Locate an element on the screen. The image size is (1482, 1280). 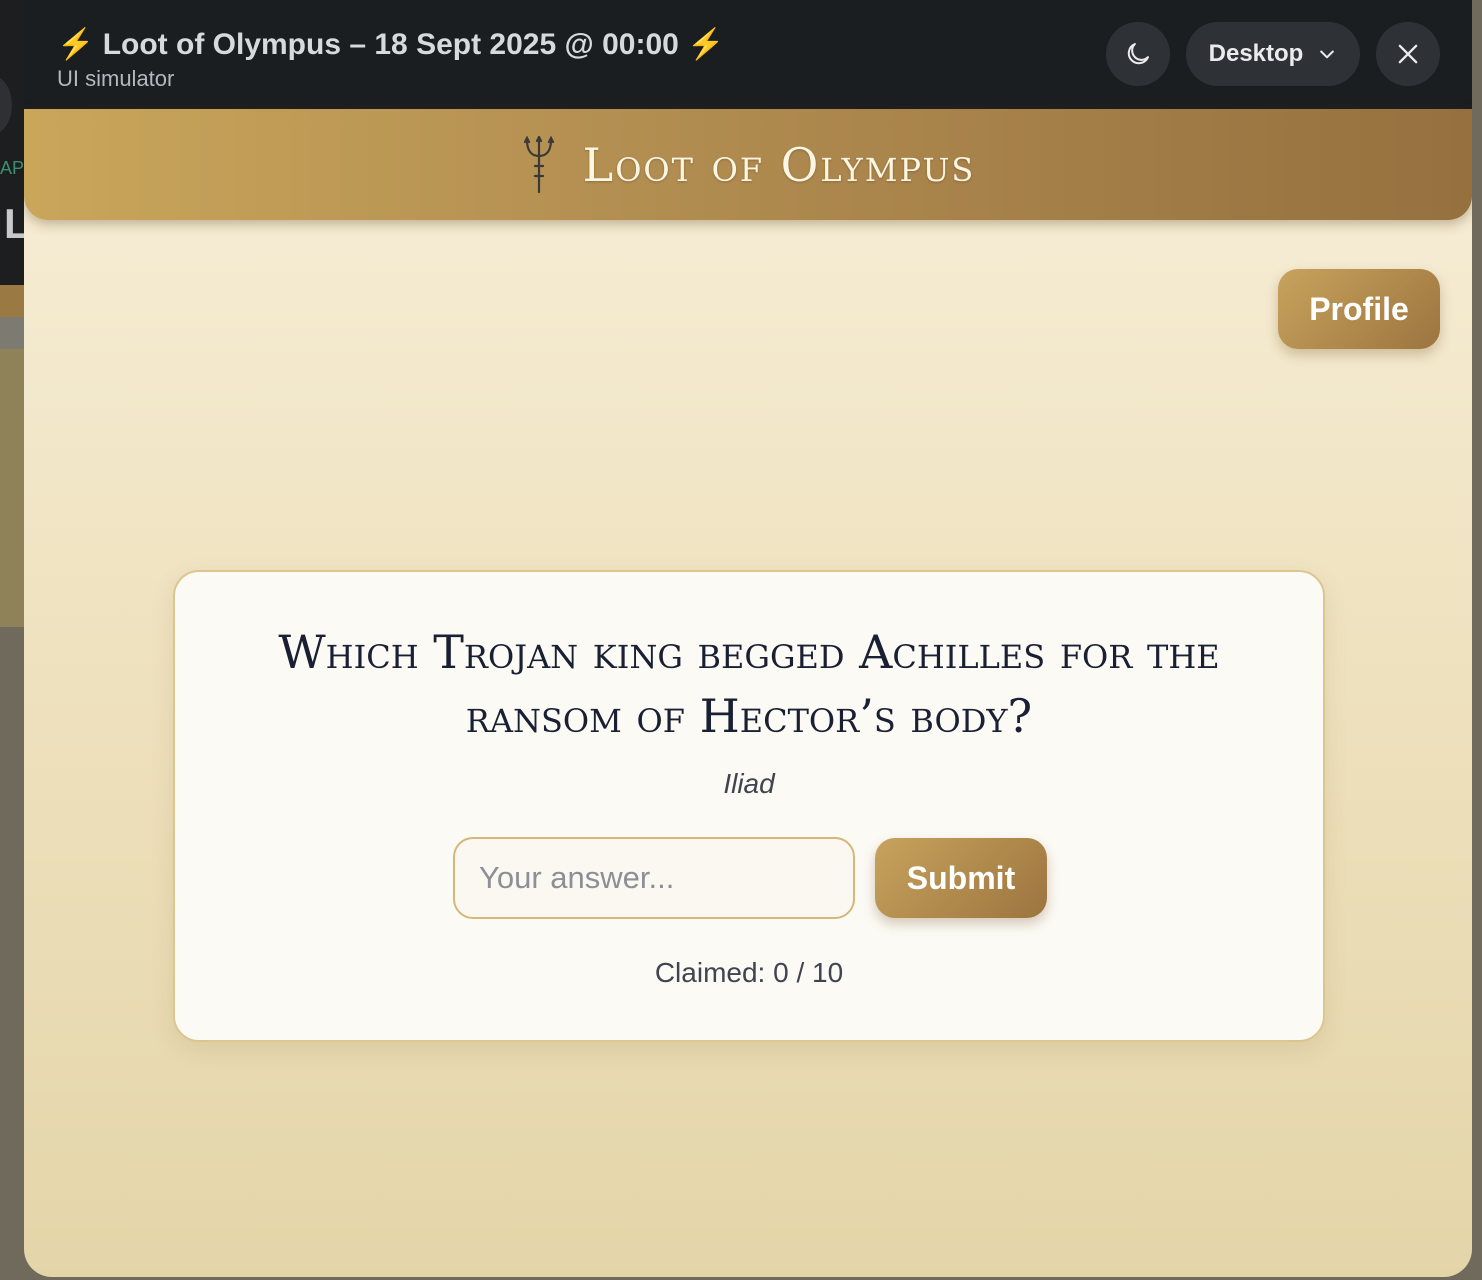
banner-title: Loot of Olympus is located at coordinates (779, 164).